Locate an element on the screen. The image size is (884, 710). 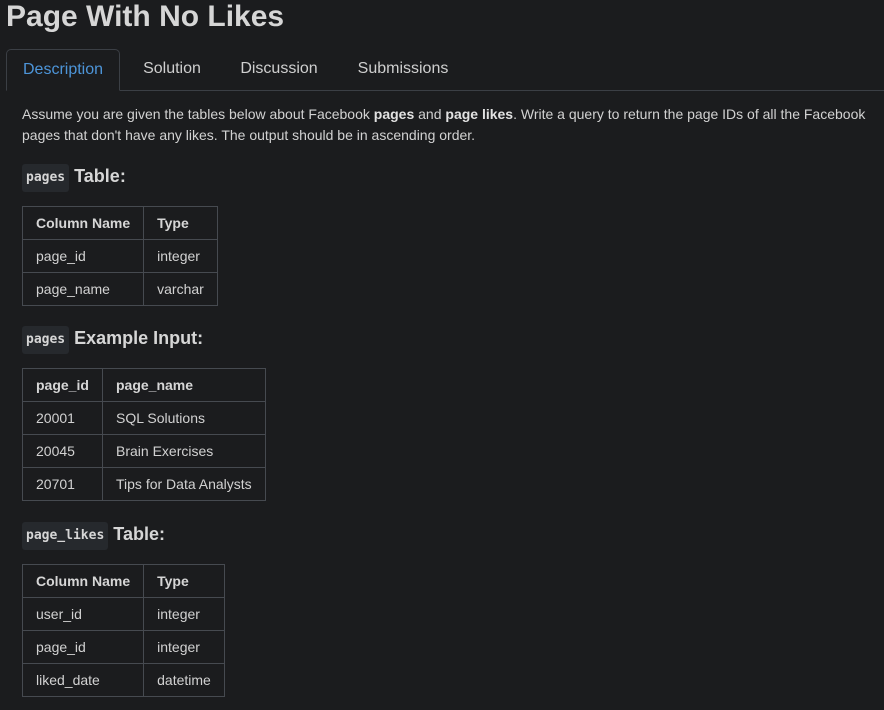
pages-example-heading: pages Example Input: is located at coordinates (112, 340).